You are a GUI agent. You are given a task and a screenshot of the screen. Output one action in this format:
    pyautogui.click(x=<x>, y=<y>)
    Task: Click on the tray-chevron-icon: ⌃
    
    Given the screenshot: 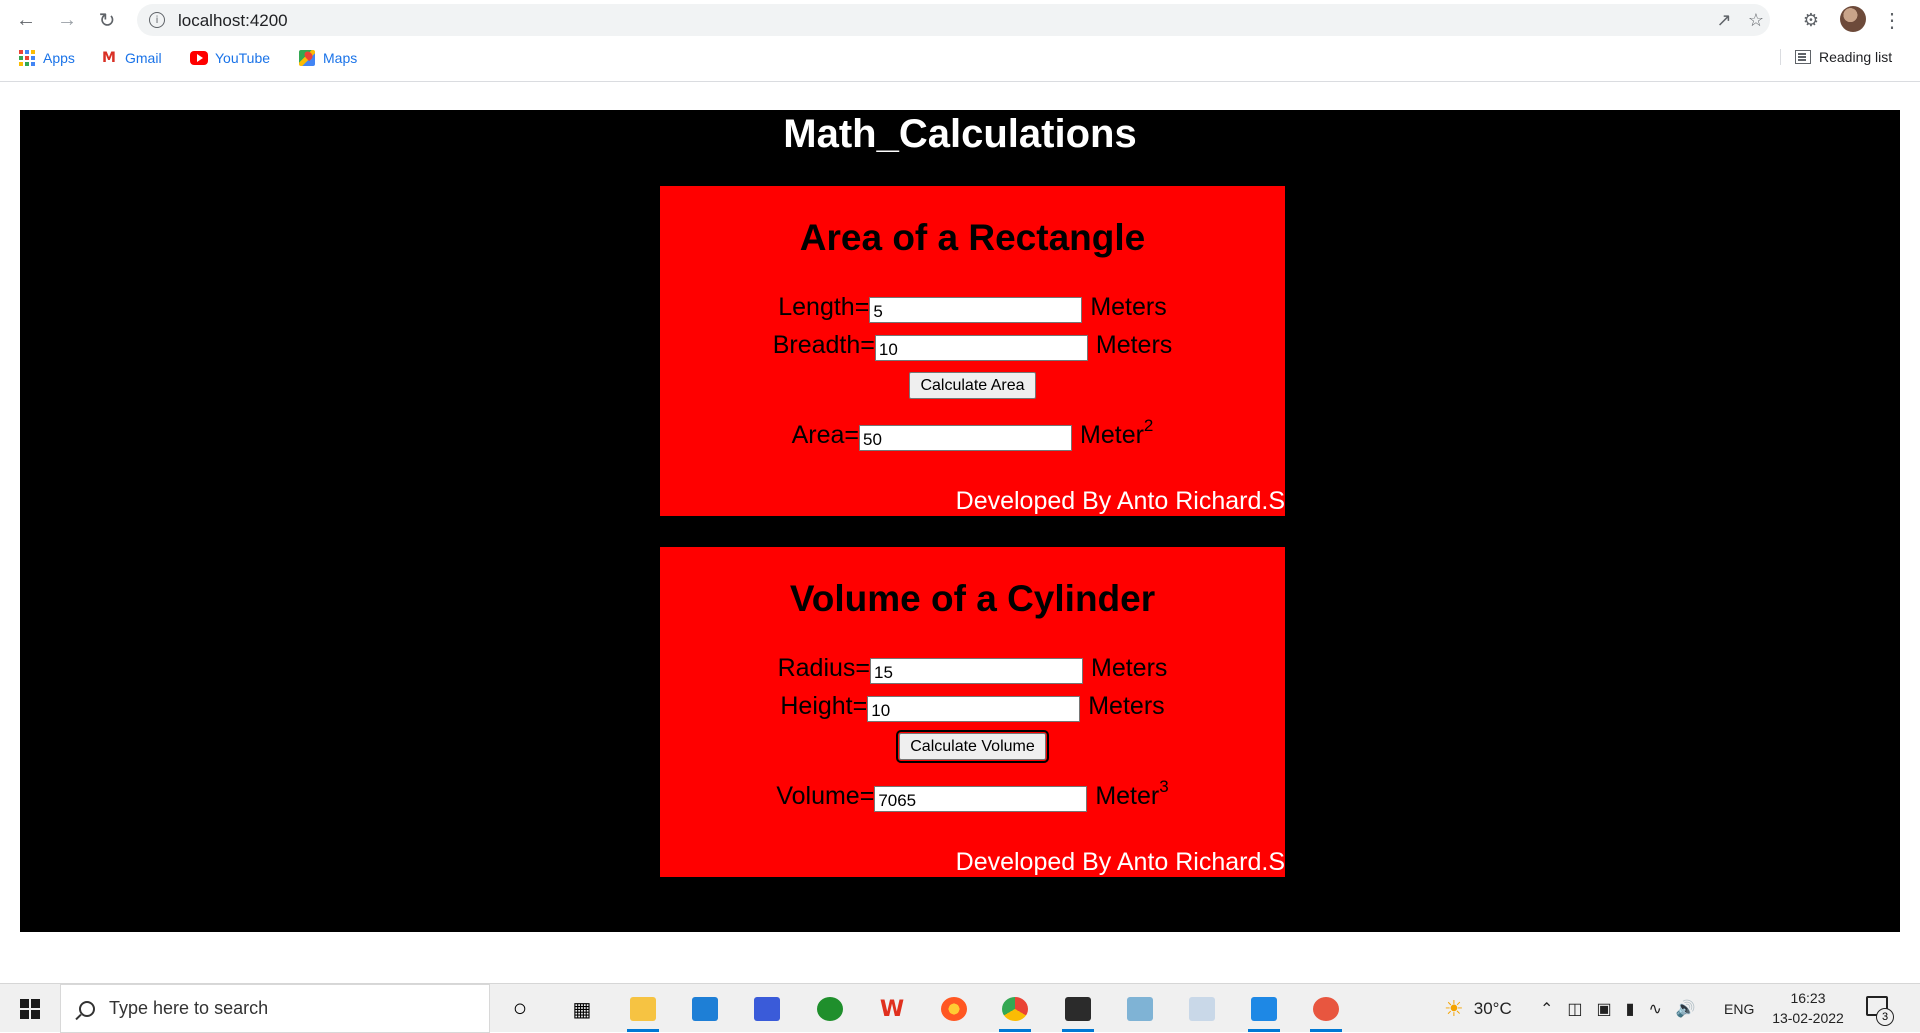 What is the action you would take?
    pyautogui.click(x=1546, y=1009)
    